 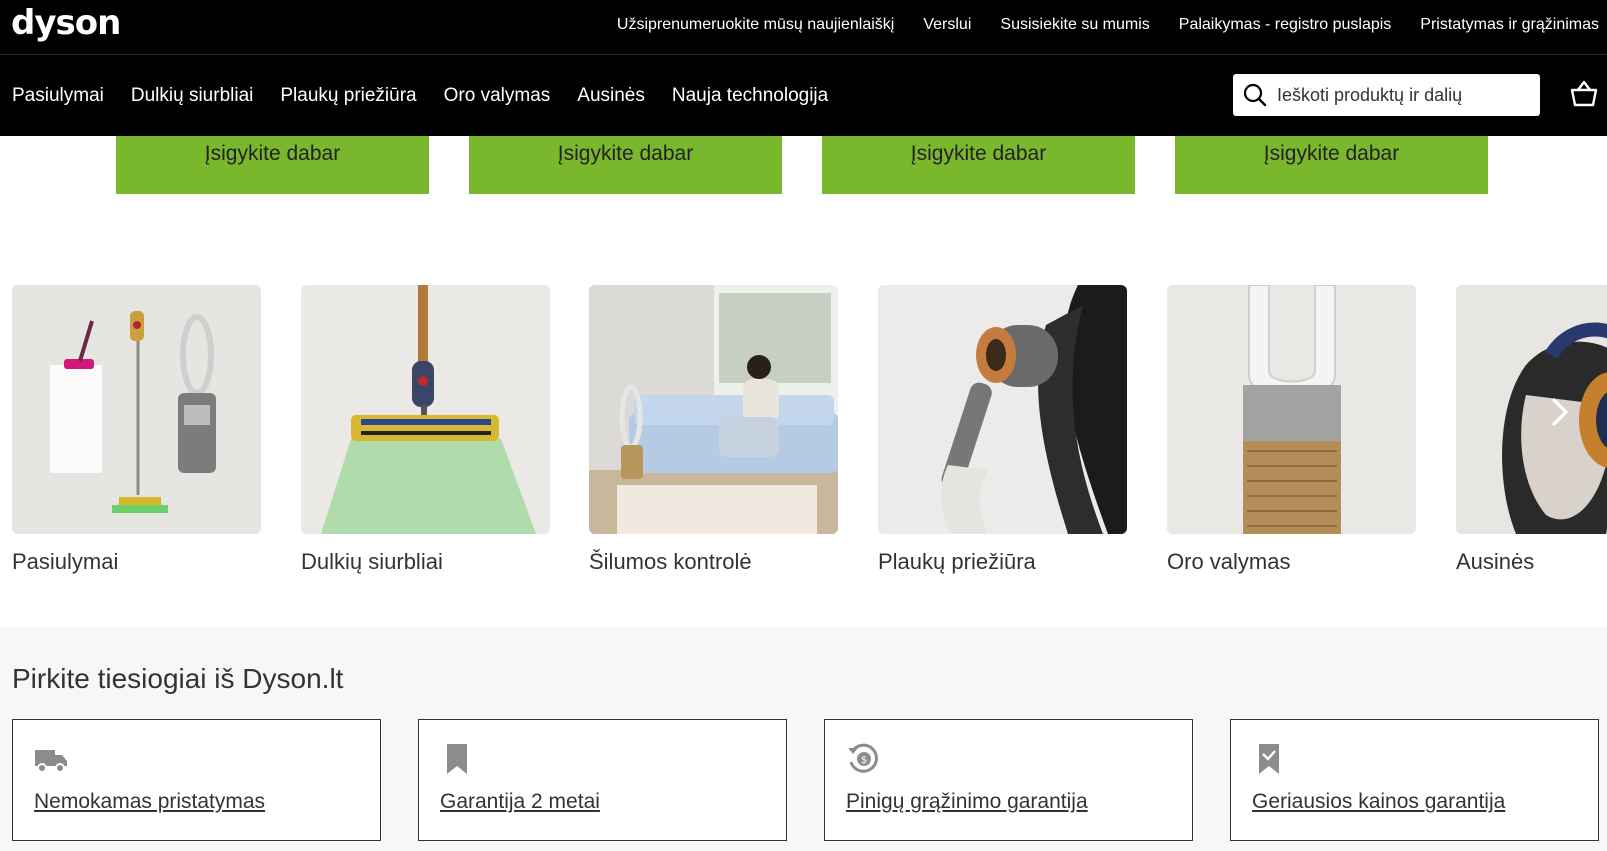 I want to click on money-back-icon: $, so click(x=863, y=759).